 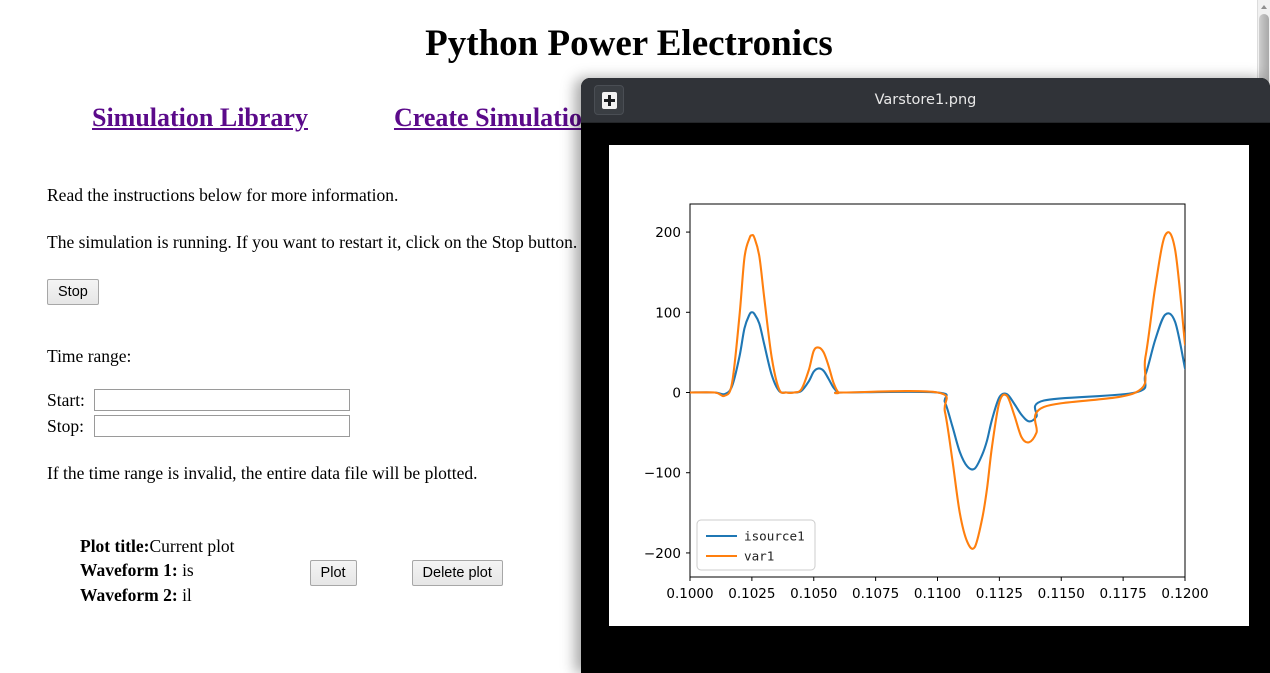 What do you see at coordinates (1264, 6) in the screenshot?
I see `scroll-up-arrow-icon` at bounding box center [1264, 6].